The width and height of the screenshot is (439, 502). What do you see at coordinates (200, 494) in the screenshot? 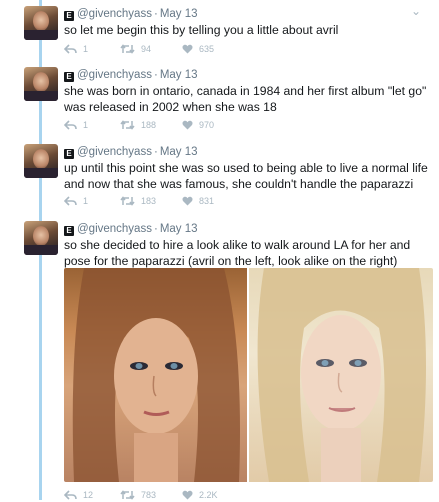
I see `like-button: 2.2K` at bounding box center [200, 494].